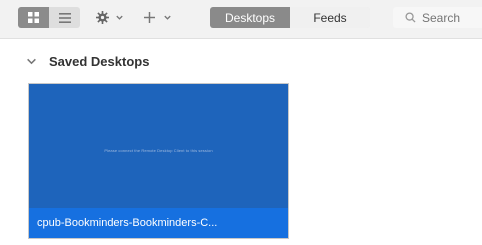 This screenshot has width=482, height=245. Describe the element at coordinates (110, 17) in the screenshot. I see `settings-menu-button` at that location.